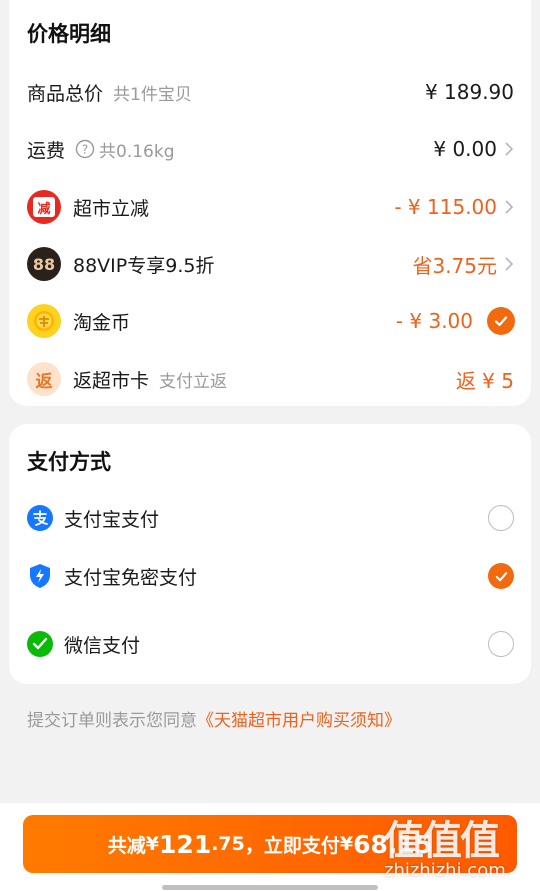 Image resolution: width=540 pixels, height=891 pixels. What do you see at coordinates (44, 207) in the screenshot?
I see `discount-badge-icon: 减` at bounding box center [44, 207].